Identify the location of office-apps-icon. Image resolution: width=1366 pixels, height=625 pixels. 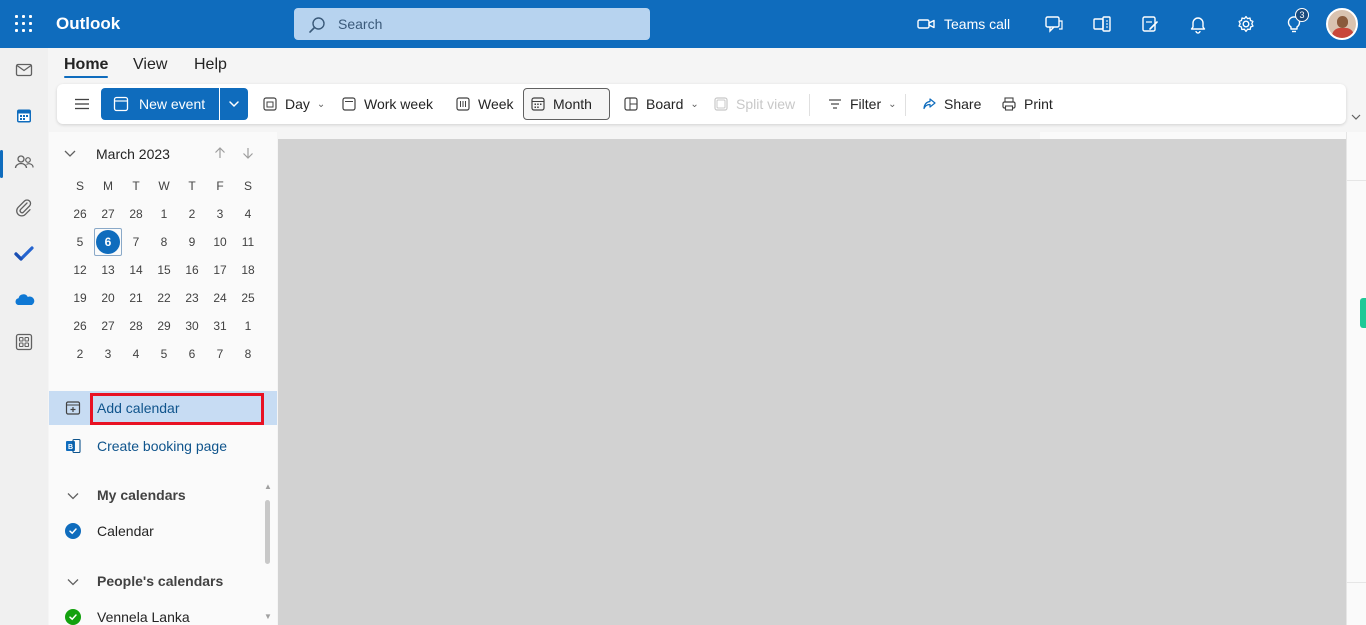
(1102, 24).